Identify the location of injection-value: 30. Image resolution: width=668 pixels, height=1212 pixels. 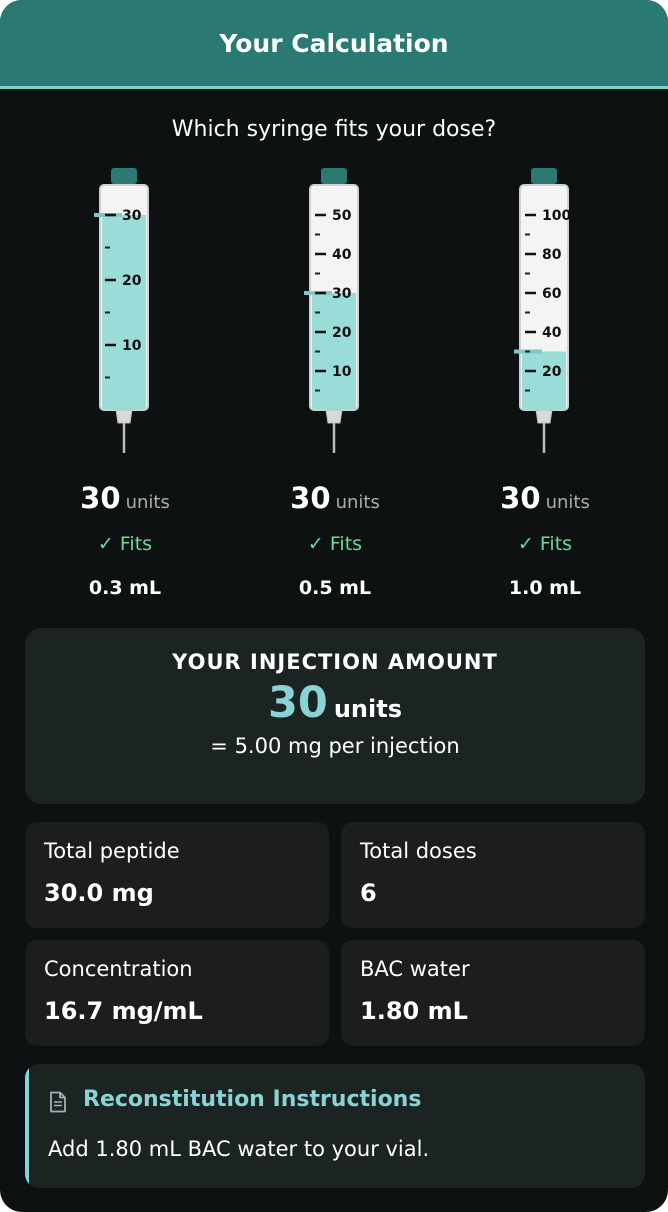
(298, 703).